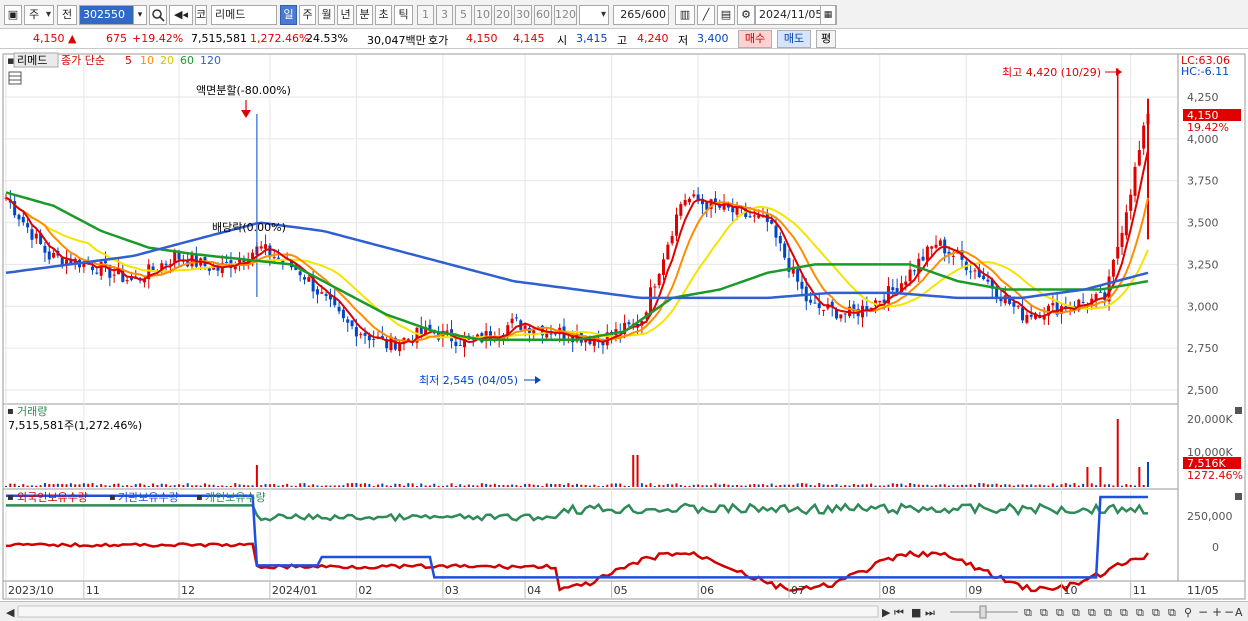 The height and width of the screenshot is (621, 1248). I want to click on period-select: 주, so click(39, 15).